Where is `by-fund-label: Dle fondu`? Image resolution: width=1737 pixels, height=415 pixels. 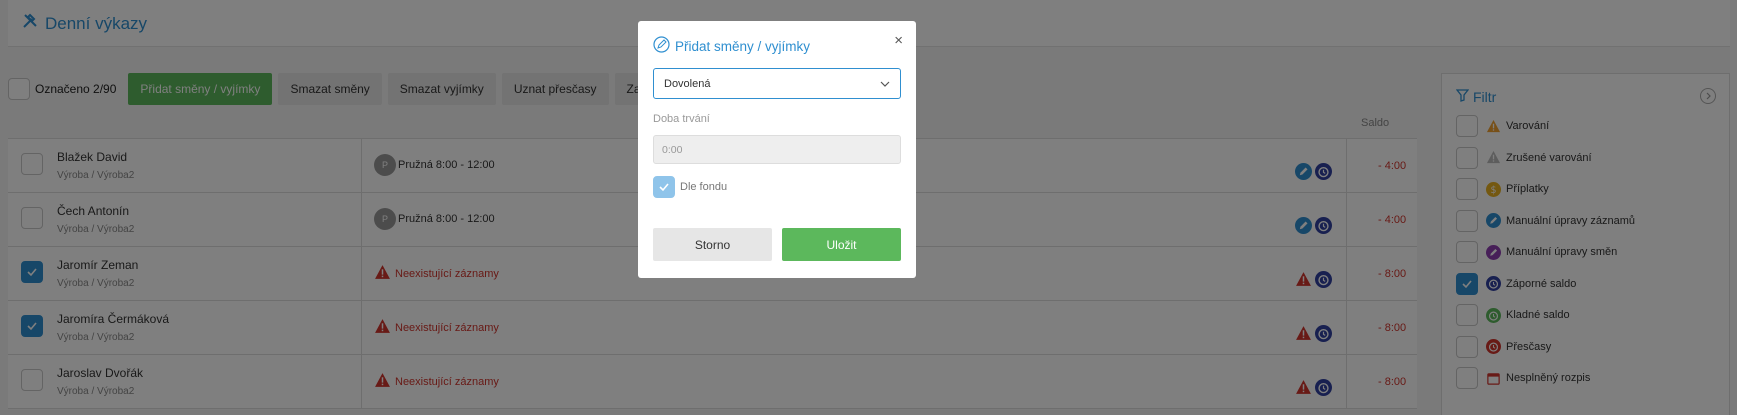
by-fund-label: Dle fondu is located at coordinates (704, 187).